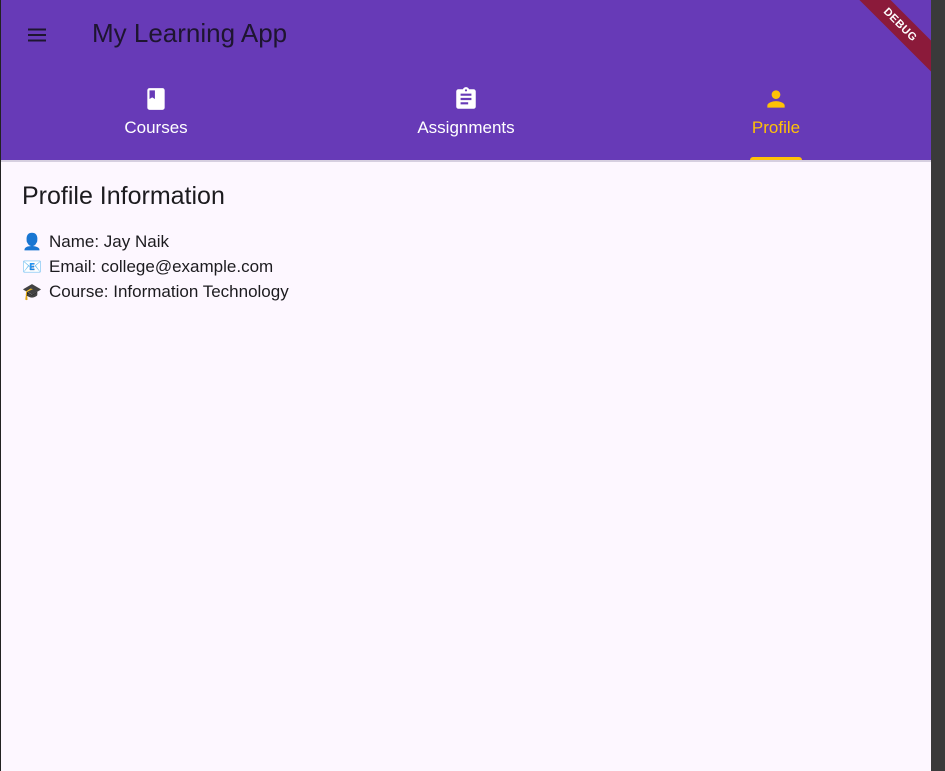 The height and width of the screenshot is (771, 945). I want to click on window-edge, so click(938, 385).